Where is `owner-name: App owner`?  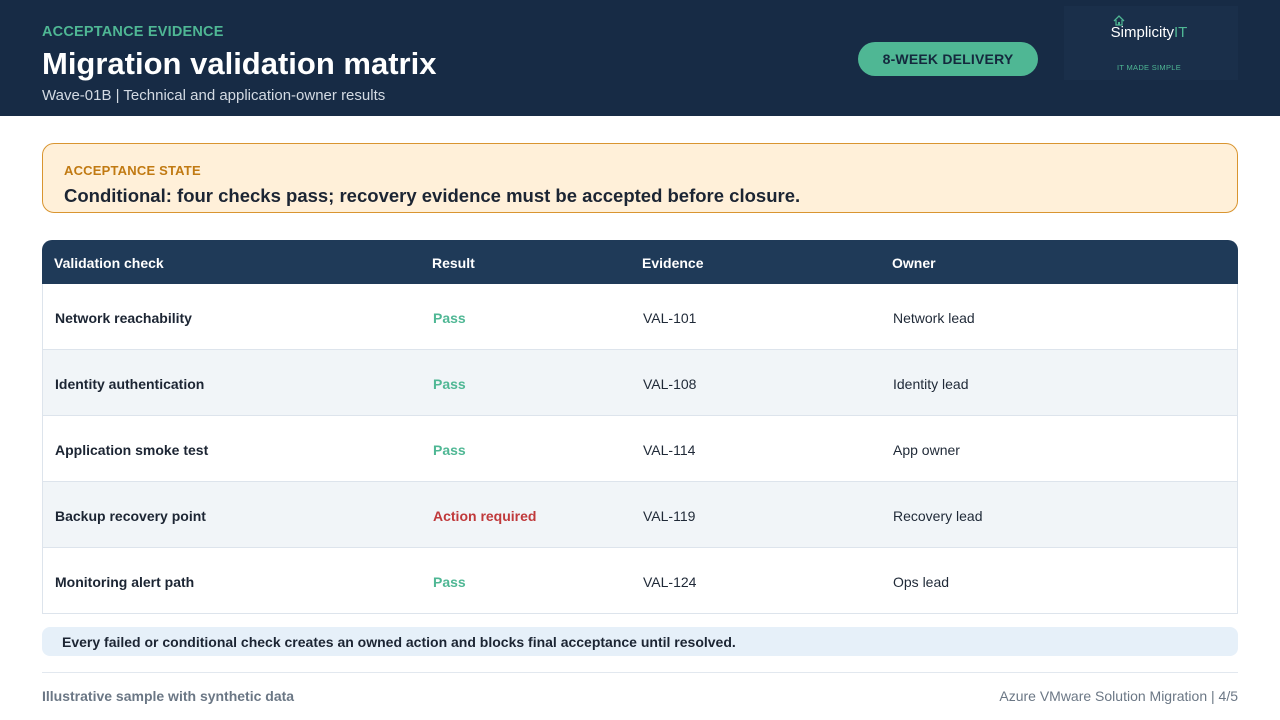
owner-name: App owner is located at coordinates (926, 450).